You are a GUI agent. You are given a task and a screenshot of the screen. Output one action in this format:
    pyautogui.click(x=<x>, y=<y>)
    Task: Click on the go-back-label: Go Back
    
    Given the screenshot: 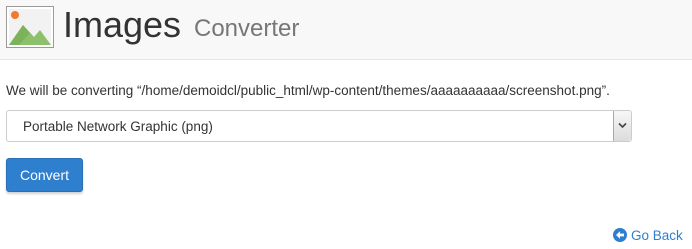 What is the action you would take?
    pyautogui.click(x=657, y=235)
    